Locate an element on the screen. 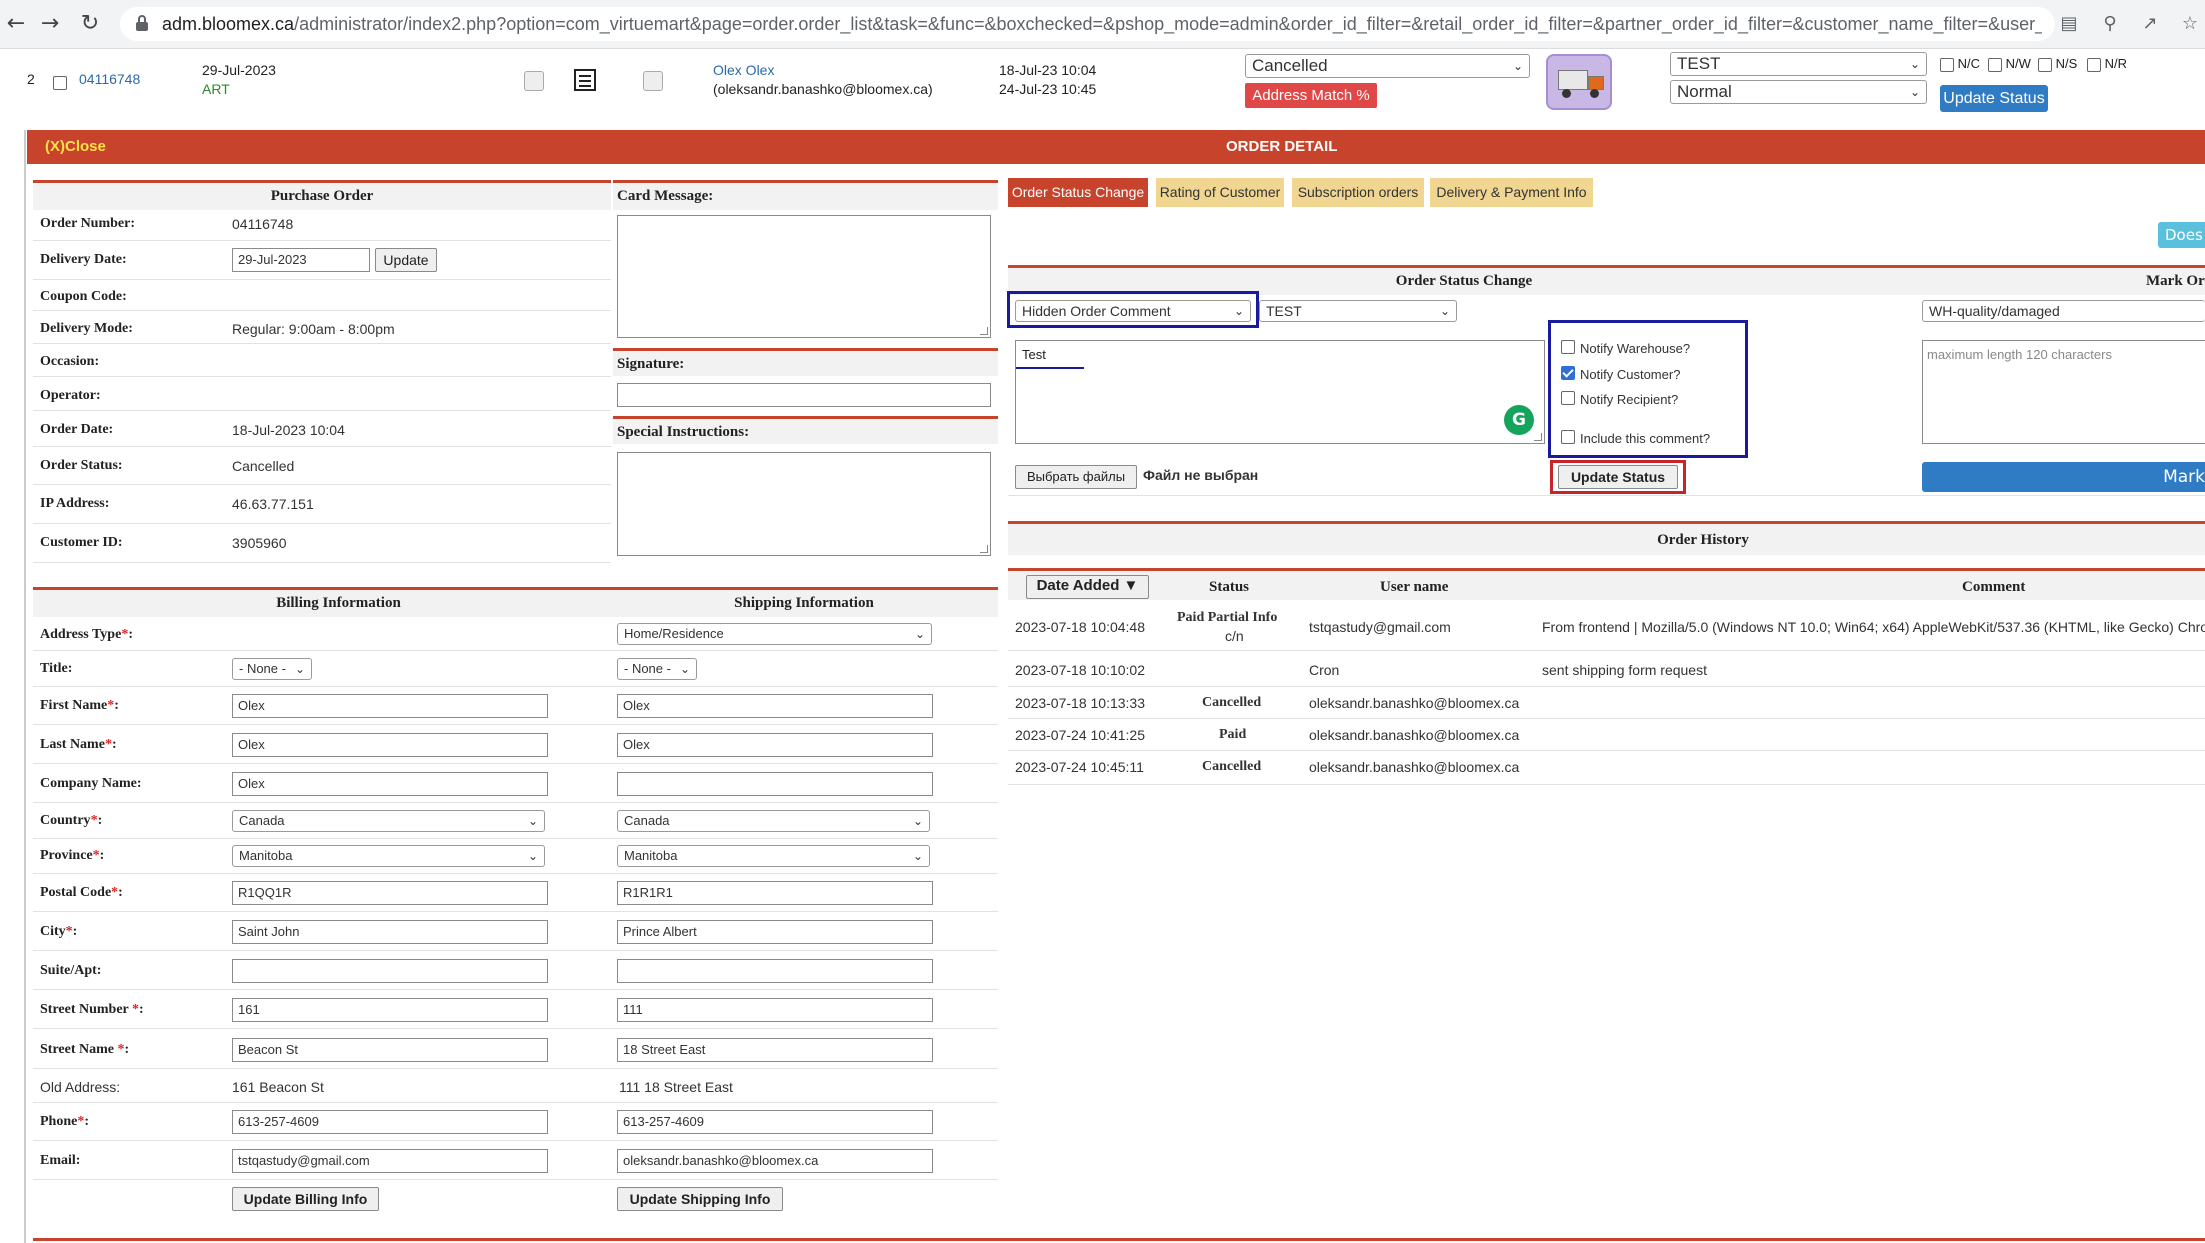  shipping-heading: Shipping Information is located at coordinates (804, 602).